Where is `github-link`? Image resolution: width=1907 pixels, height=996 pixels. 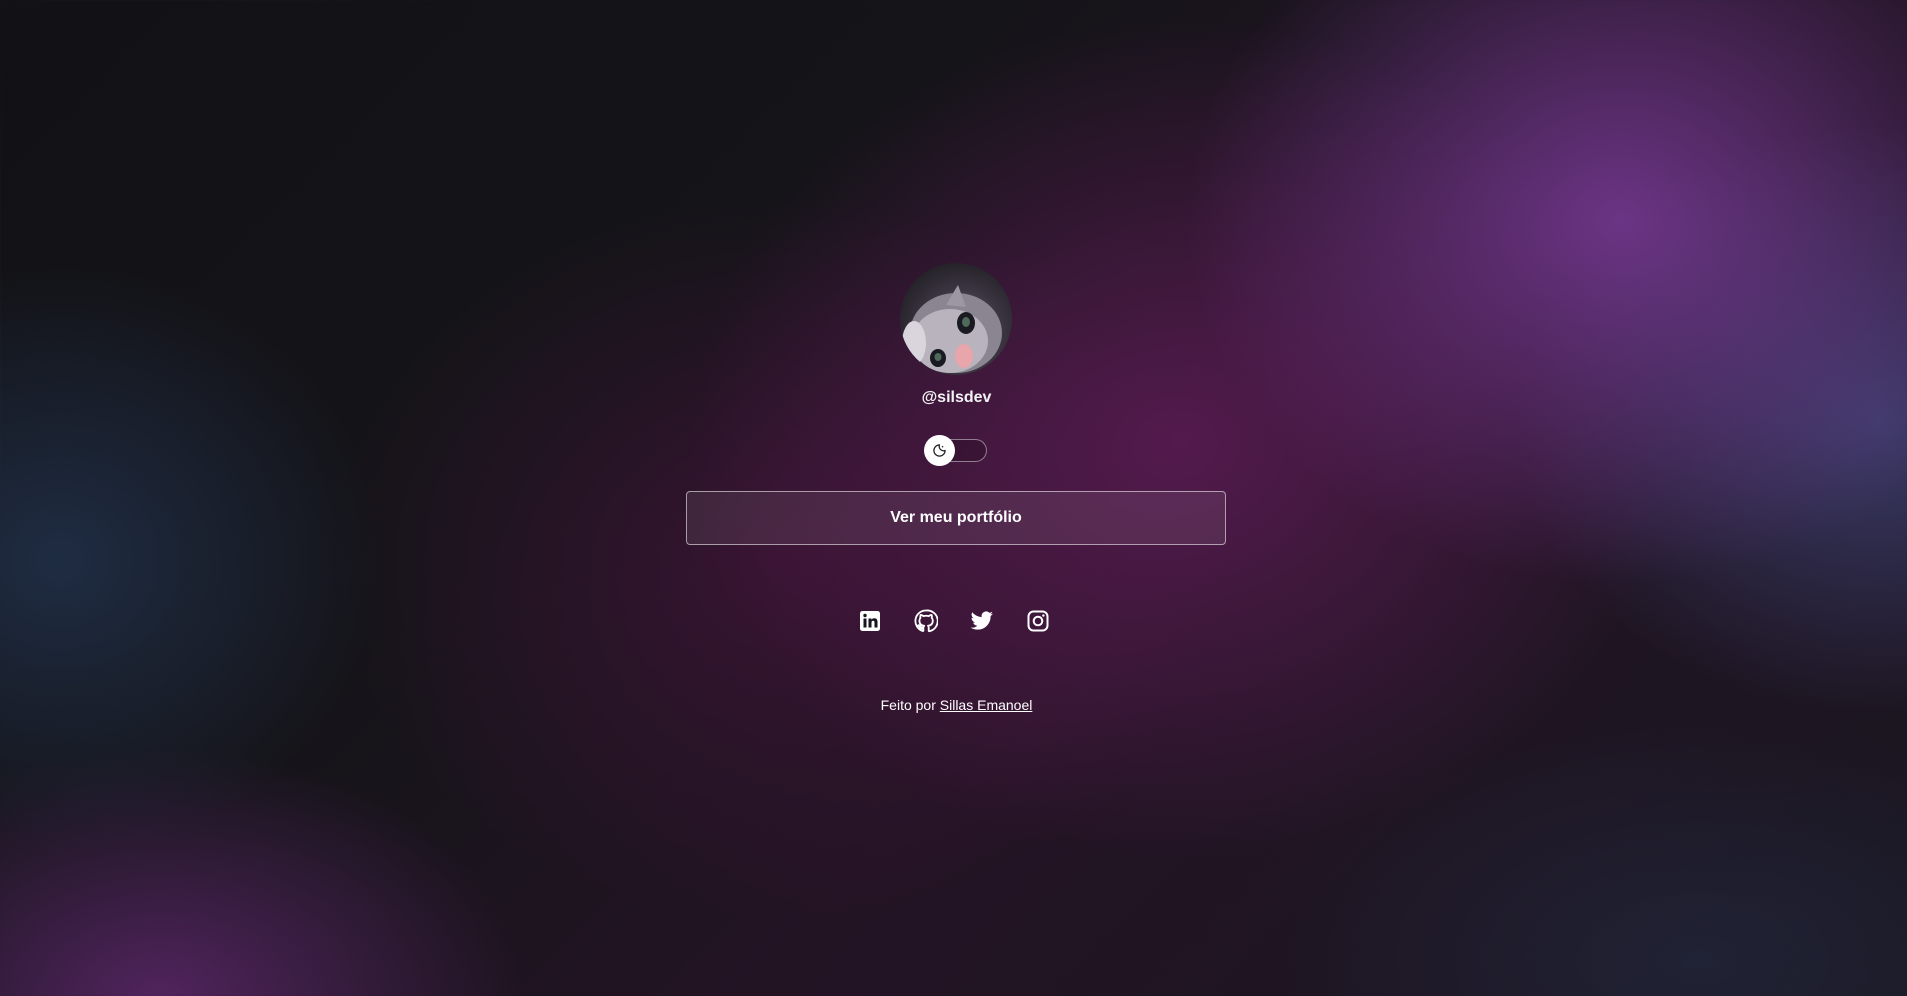 github-link is located at coordinates (926, 621).